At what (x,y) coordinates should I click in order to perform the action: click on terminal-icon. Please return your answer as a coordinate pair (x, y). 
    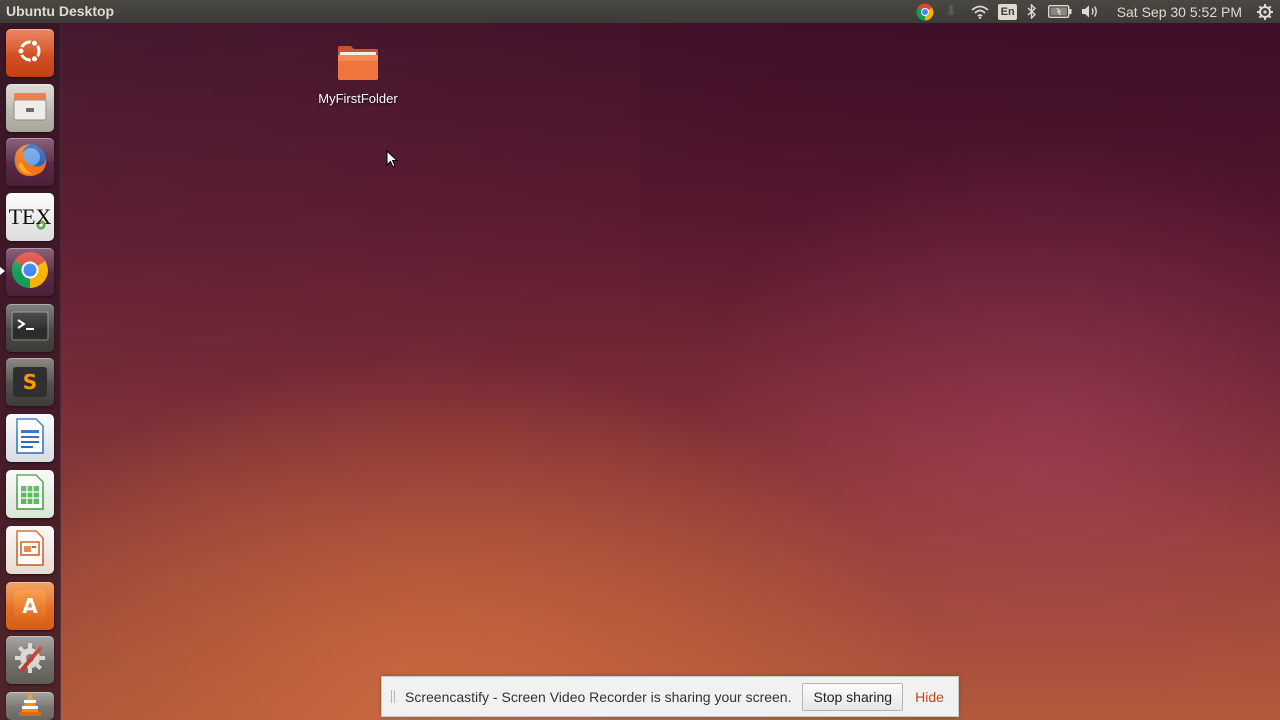
    Looking at the image, I should click on (30, 328).